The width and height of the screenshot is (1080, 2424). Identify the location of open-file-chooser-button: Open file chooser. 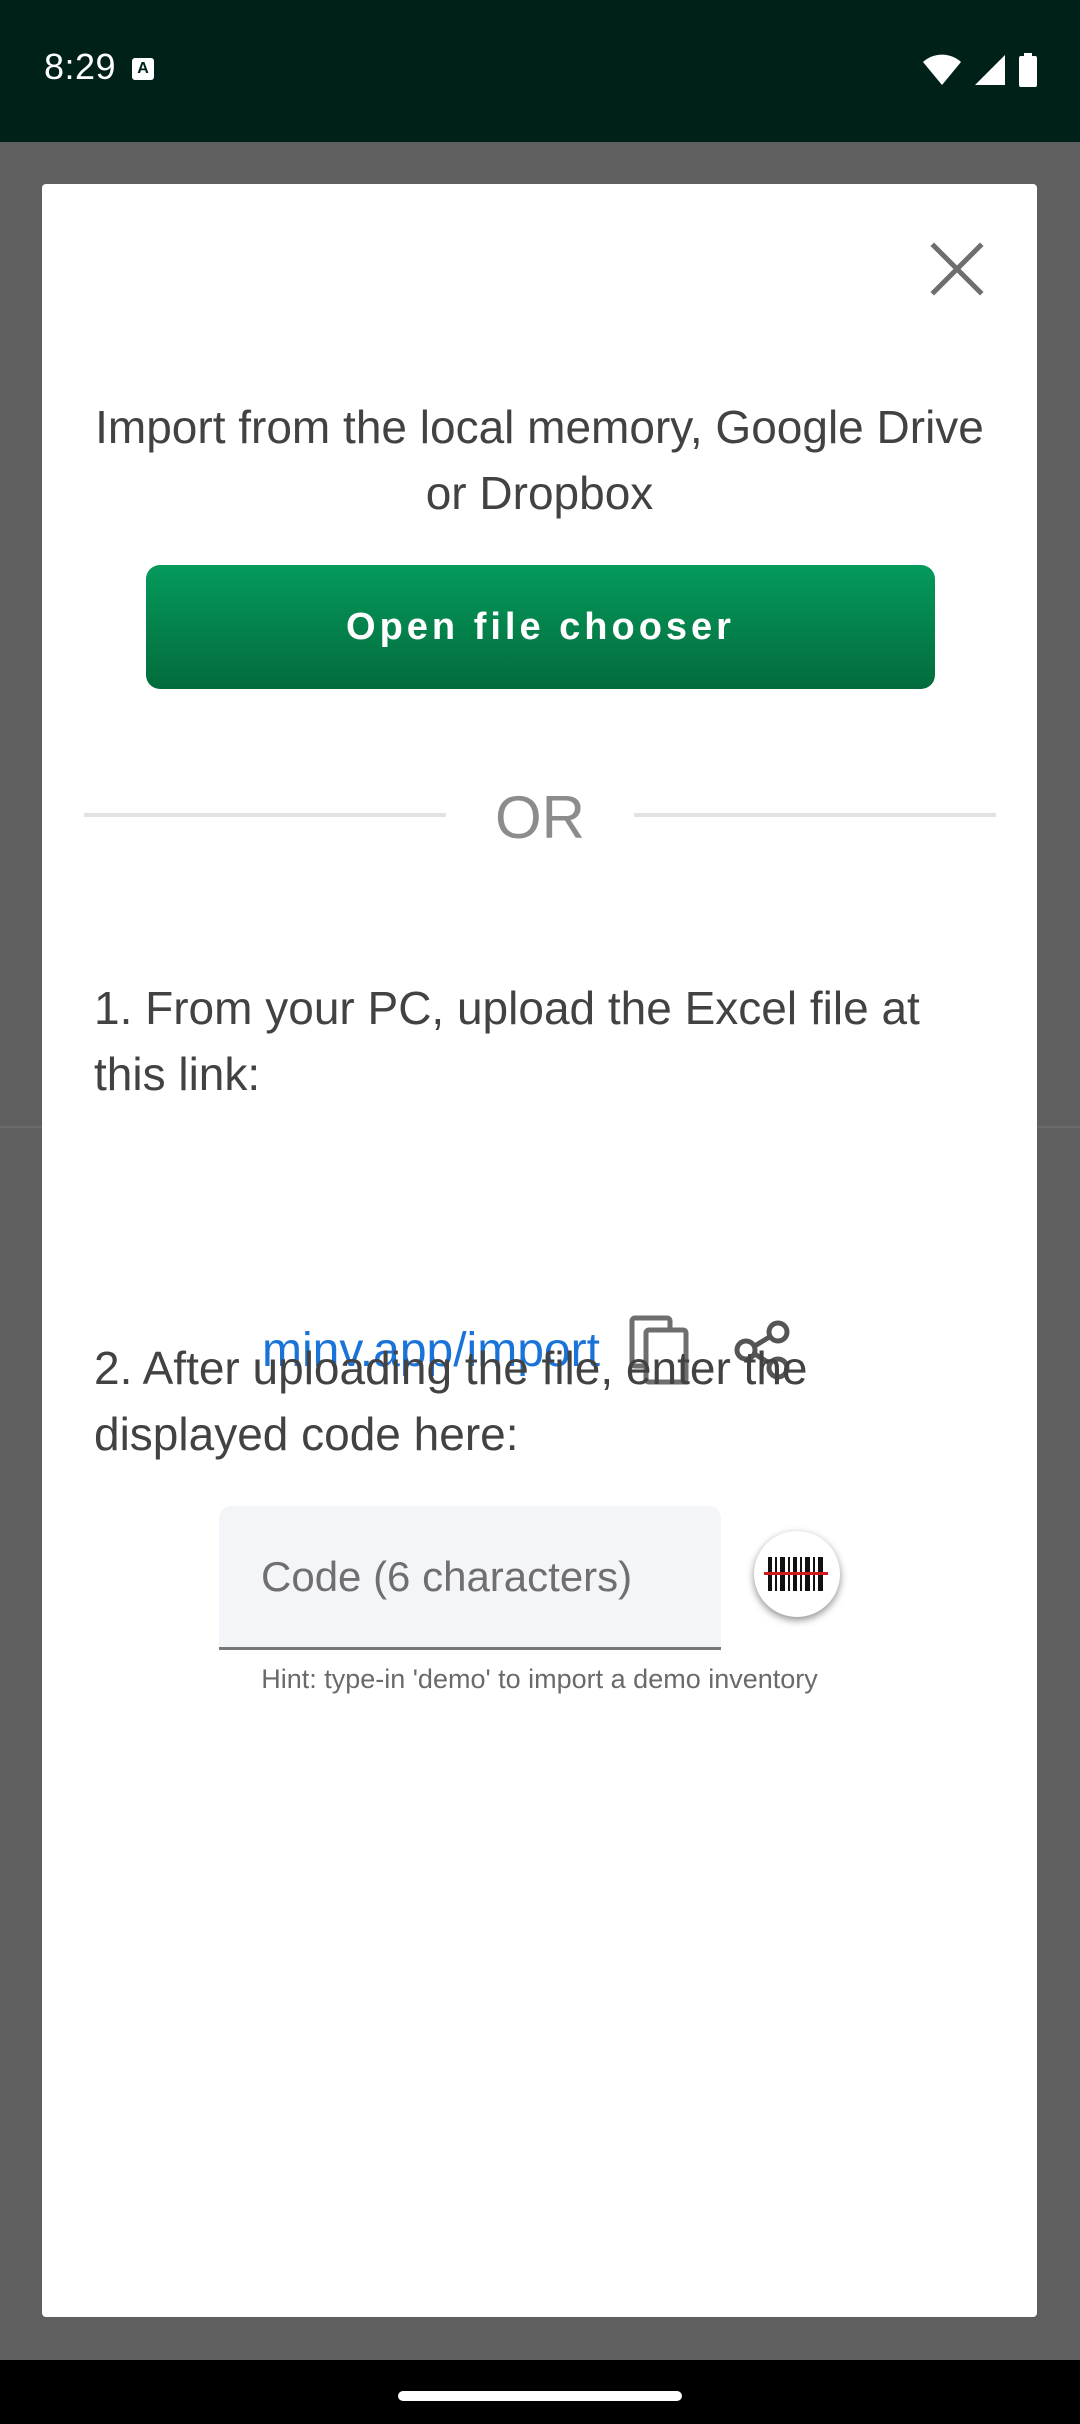
(540, 627).